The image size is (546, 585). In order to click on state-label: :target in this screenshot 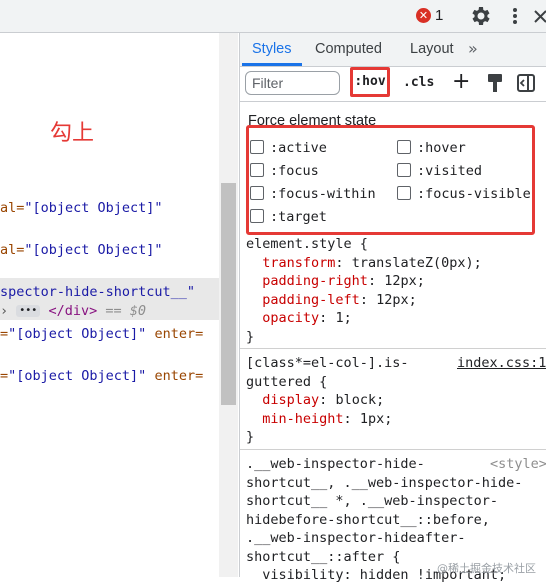, I will do `click(298, 217)`.